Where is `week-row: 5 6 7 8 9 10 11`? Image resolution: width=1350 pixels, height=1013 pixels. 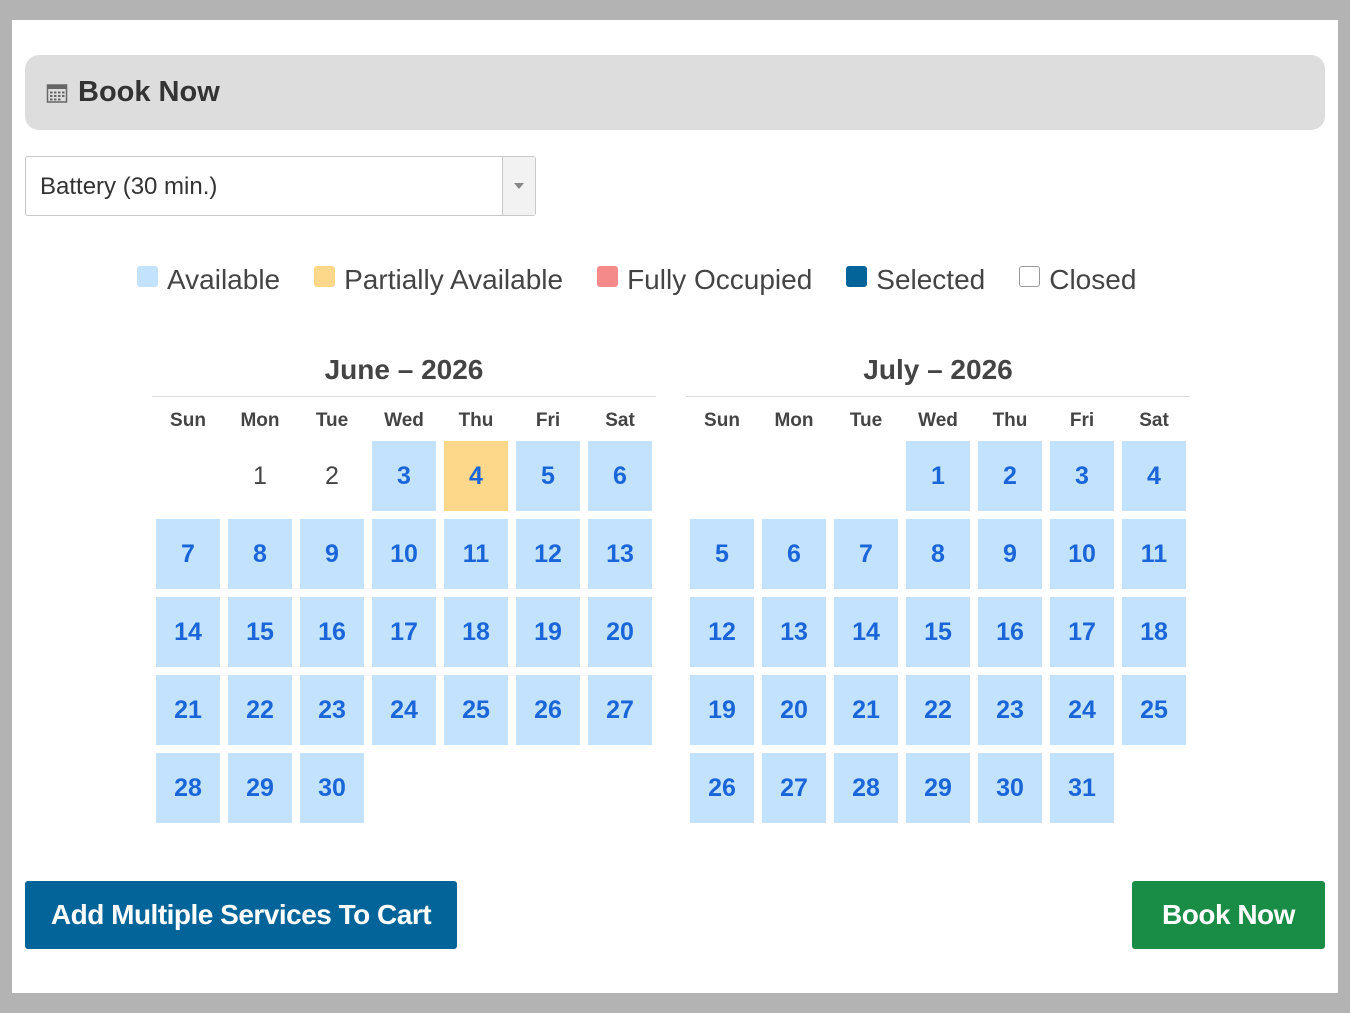
week-row: 5 6 7 8 9 10 11 is located at coordinates (938, 558).